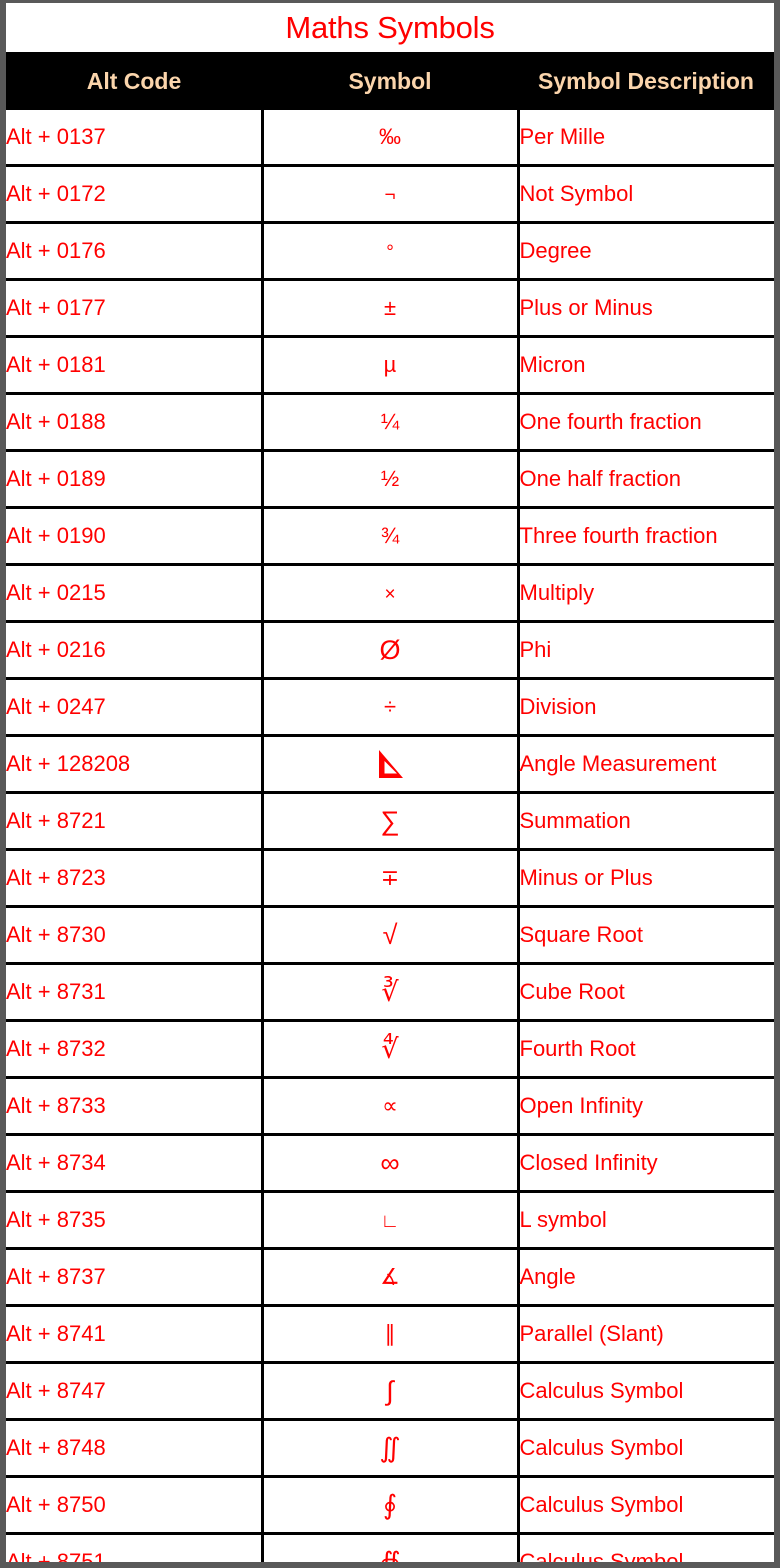  I want to click on cell-symbol: ∫, so click(391, 1391).